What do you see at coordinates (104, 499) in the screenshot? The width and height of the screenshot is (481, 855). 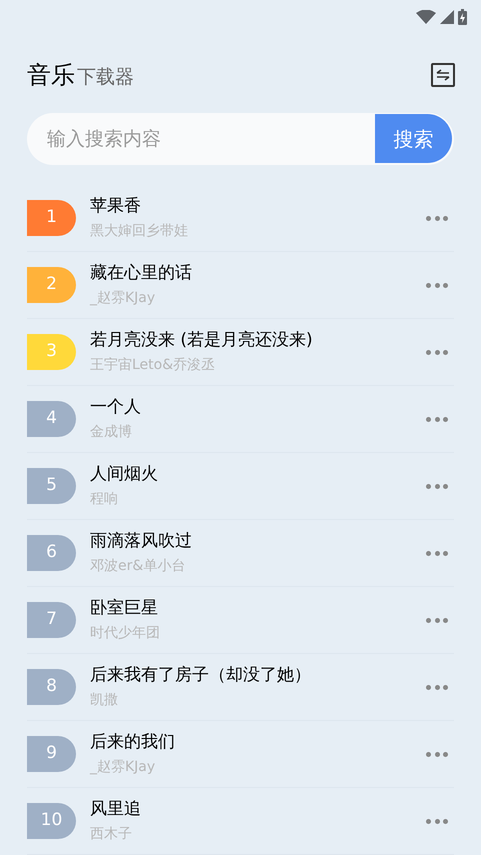 I see `artist-name: 程响` at bounding box center [104, 499].